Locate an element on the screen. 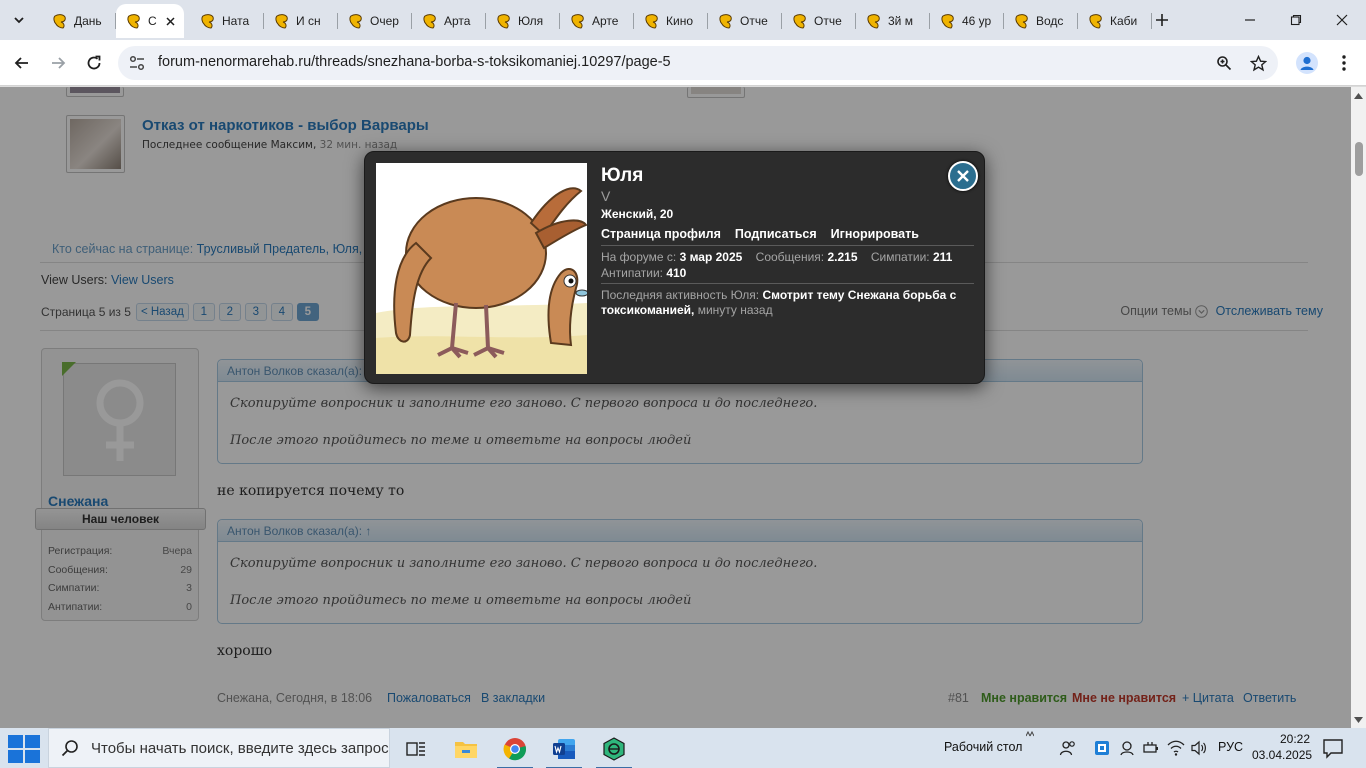 This screenshot has width=1366, height=768. search-icon is located at coordinates (69, 748).